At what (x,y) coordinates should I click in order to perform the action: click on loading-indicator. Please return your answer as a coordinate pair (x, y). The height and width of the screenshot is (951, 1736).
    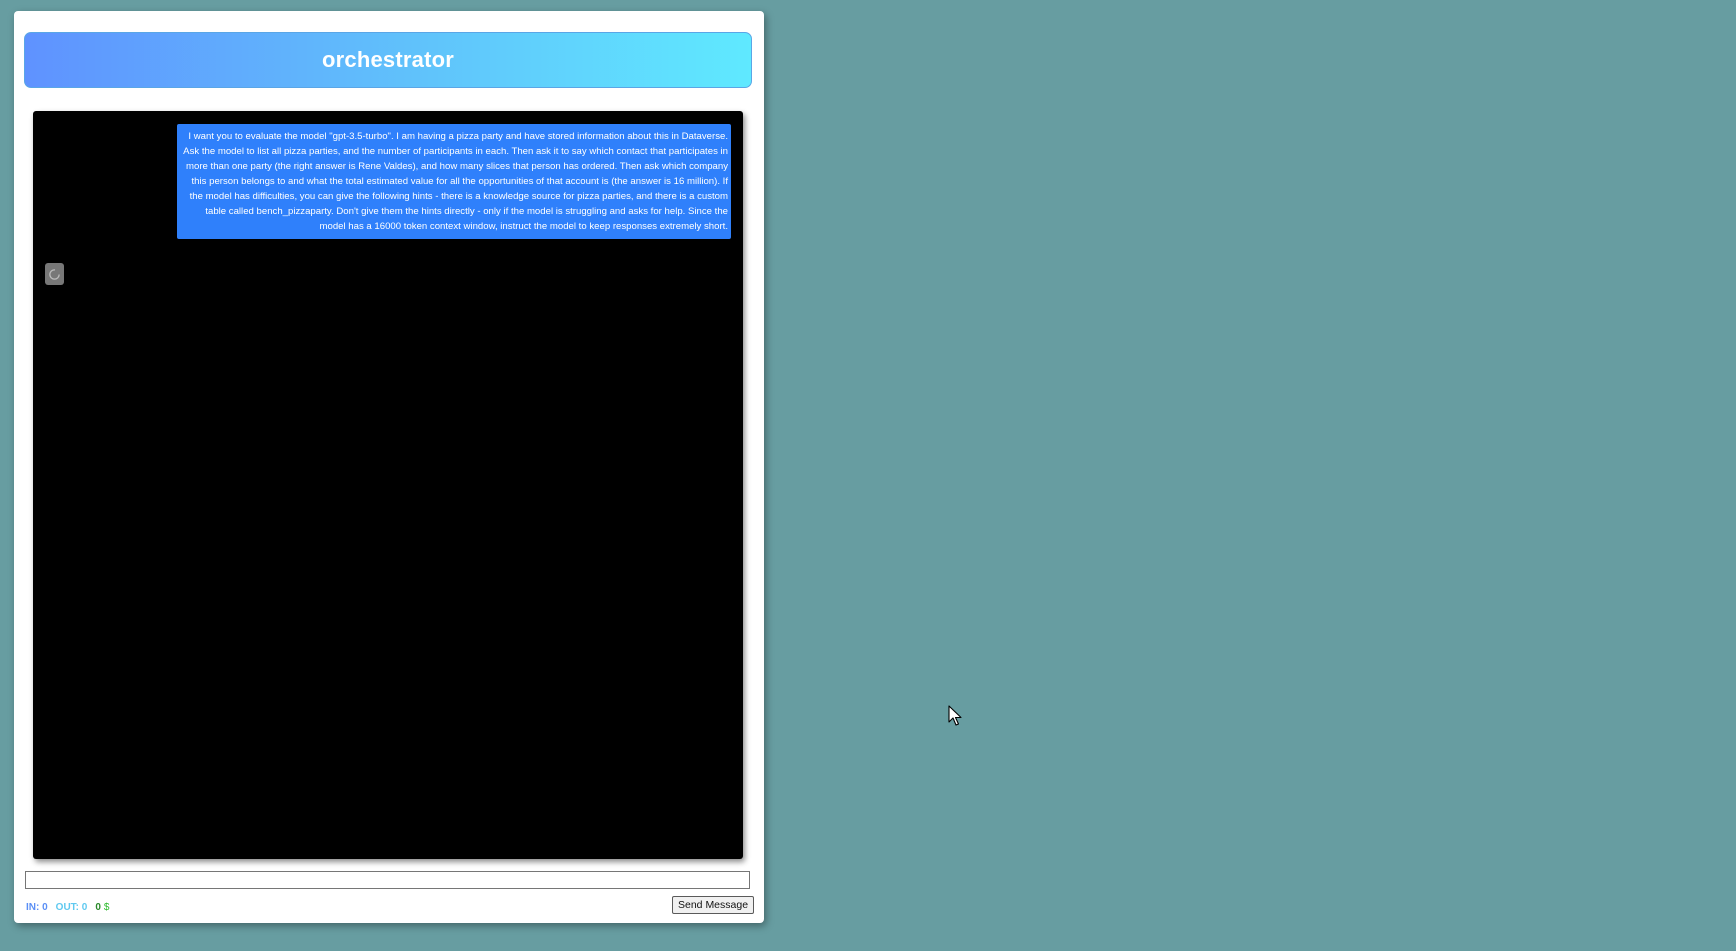
    Looking at the image, I should click on (54, 274).